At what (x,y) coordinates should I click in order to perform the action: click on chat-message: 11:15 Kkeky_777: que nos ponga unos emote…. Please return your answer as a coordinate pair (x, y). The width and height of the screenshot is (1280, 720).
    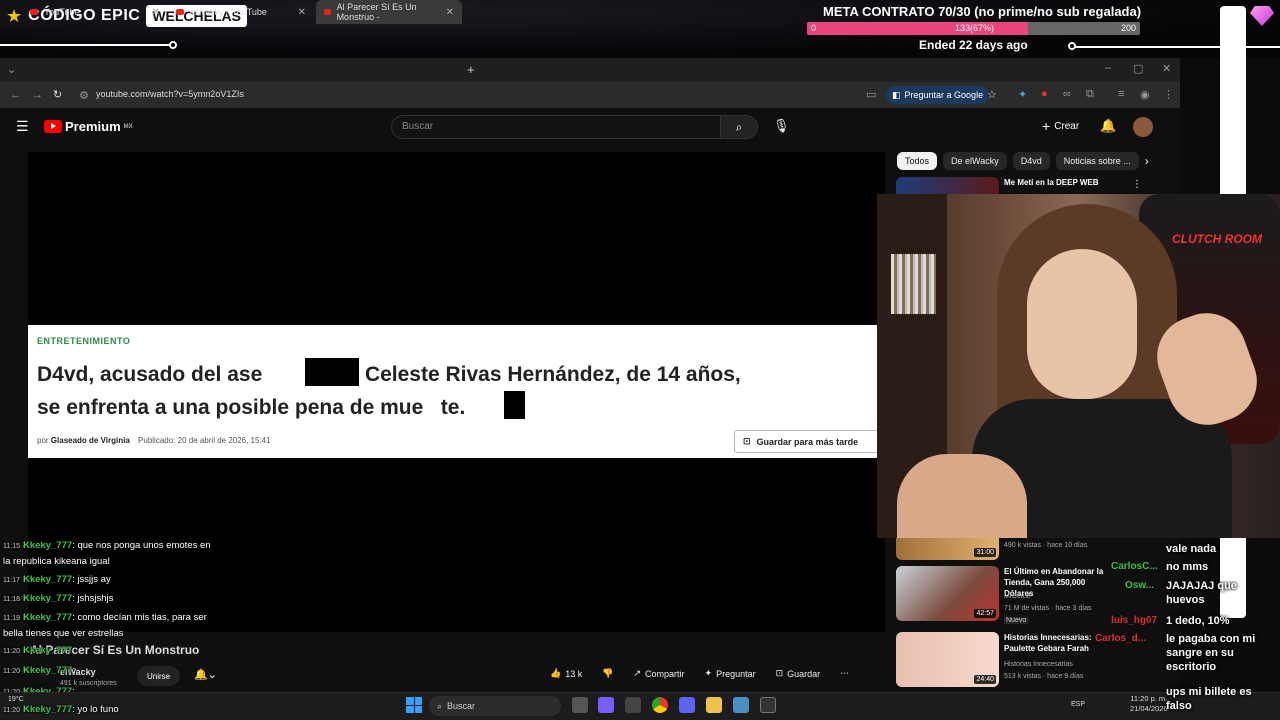
    Looking at the image, I should click on (107, 553).